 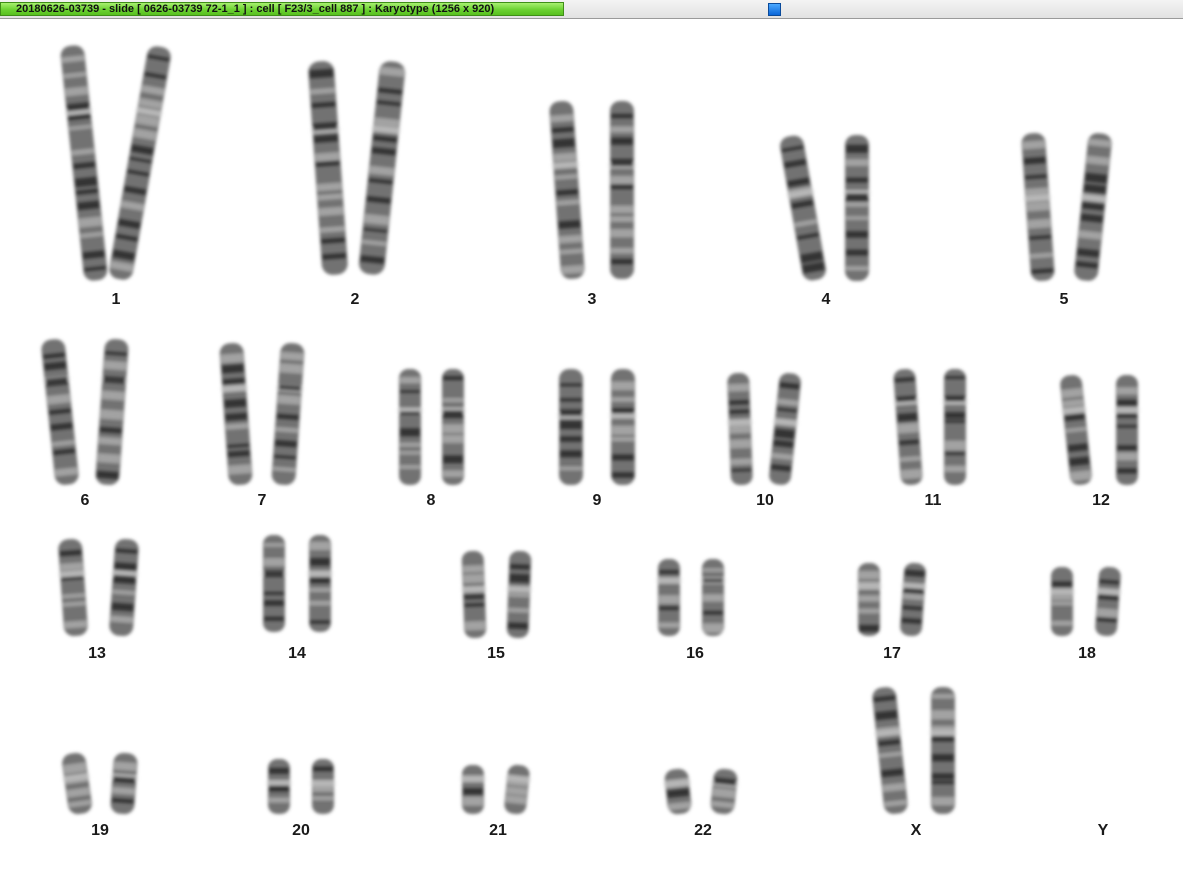 I want to click on chromosome-X-left, so click(x=889, y=750).